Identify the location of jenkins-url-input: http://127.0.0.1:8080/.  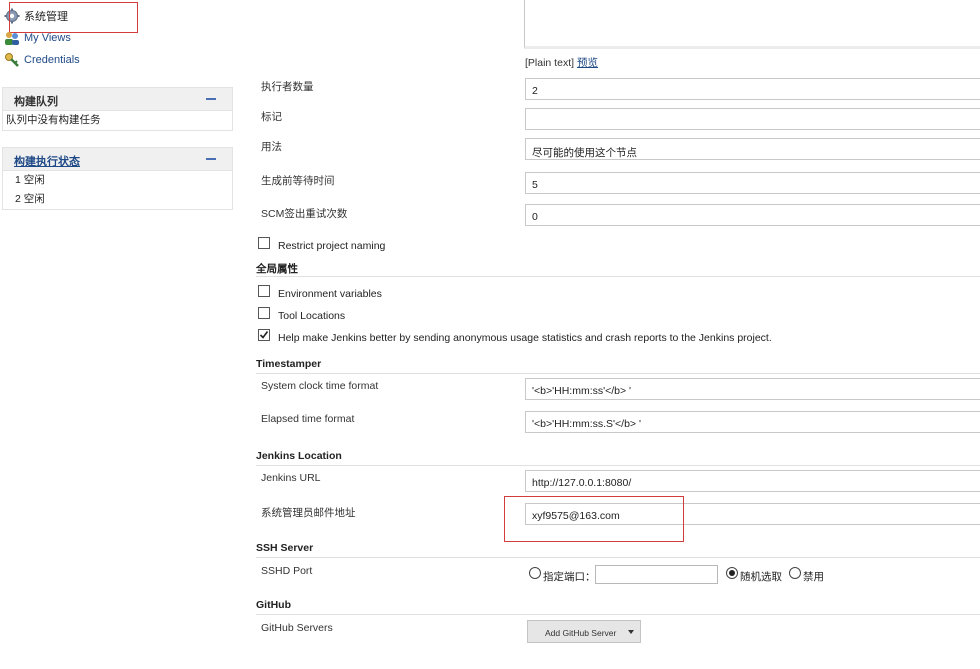
(752, 481).